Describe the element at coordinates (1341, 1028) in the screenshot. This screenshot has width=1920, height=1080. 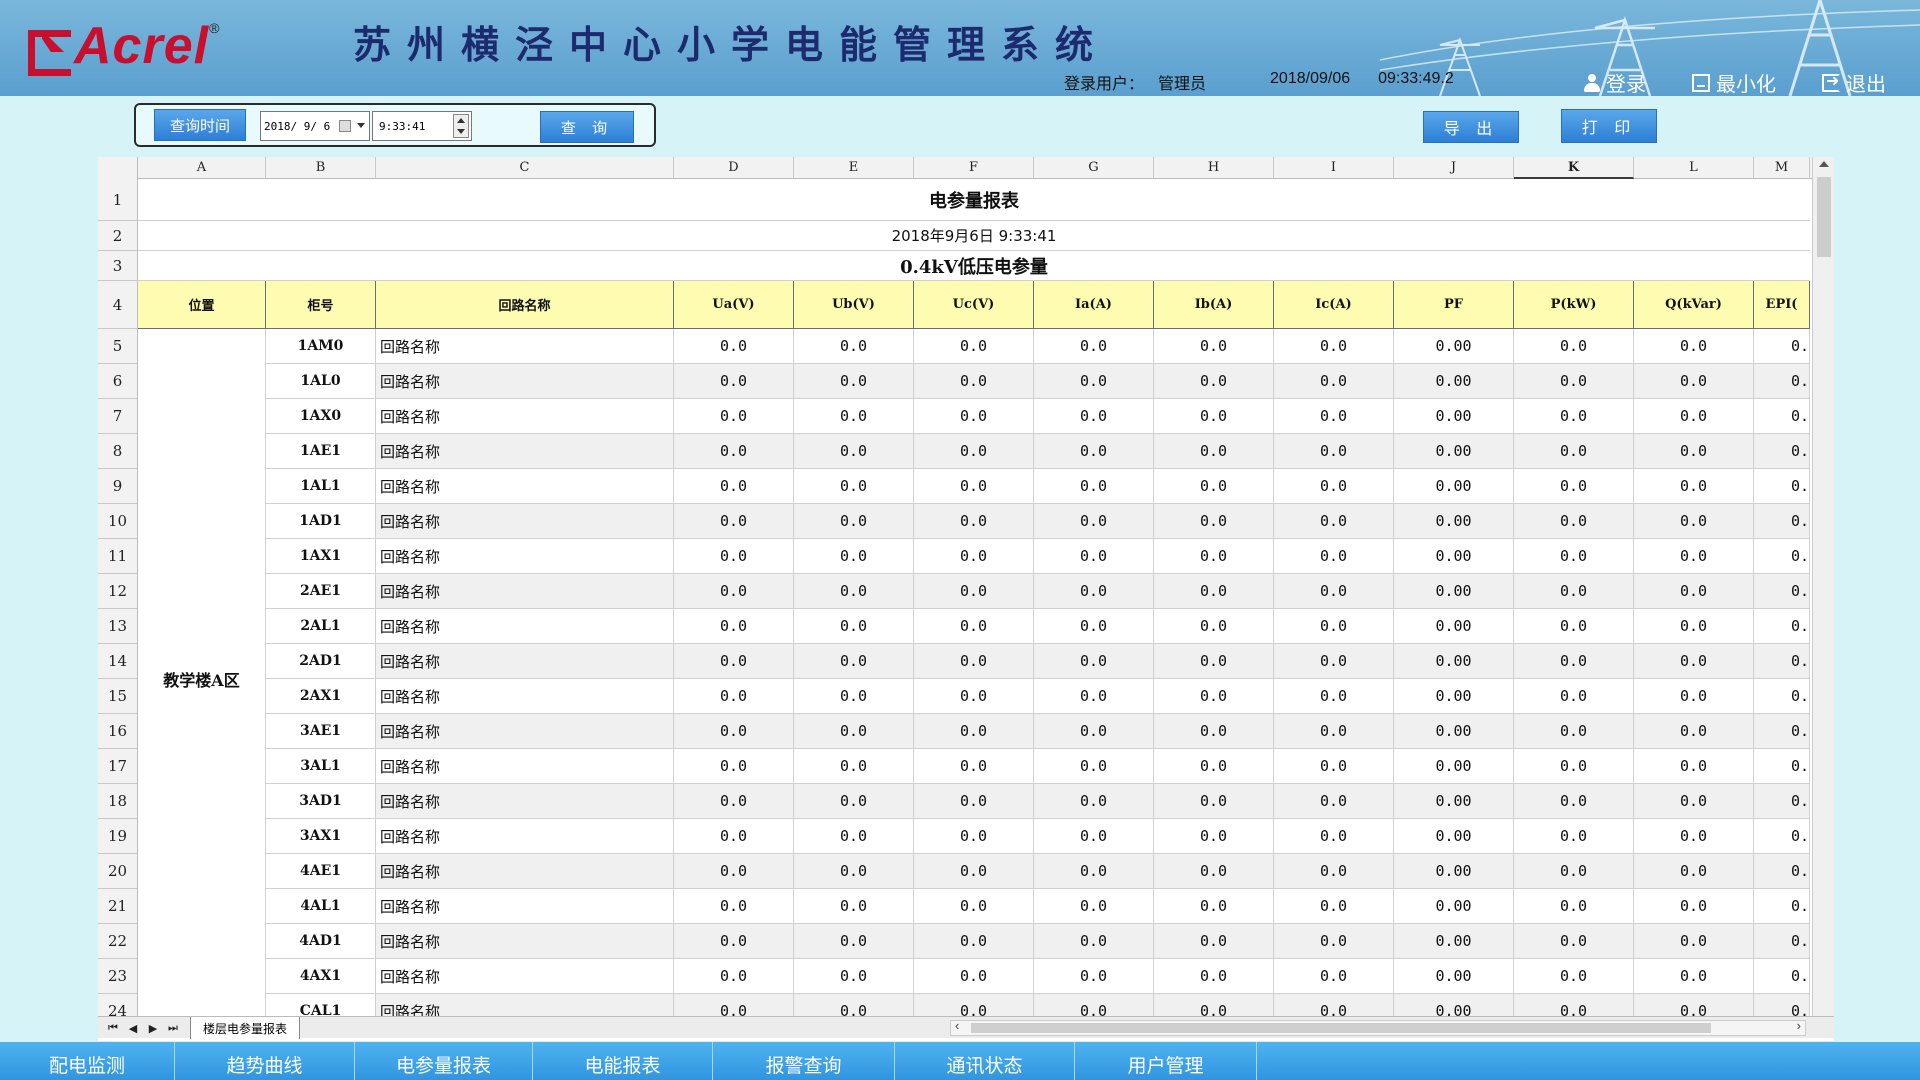
I see `hscroll-thumb` at that location.